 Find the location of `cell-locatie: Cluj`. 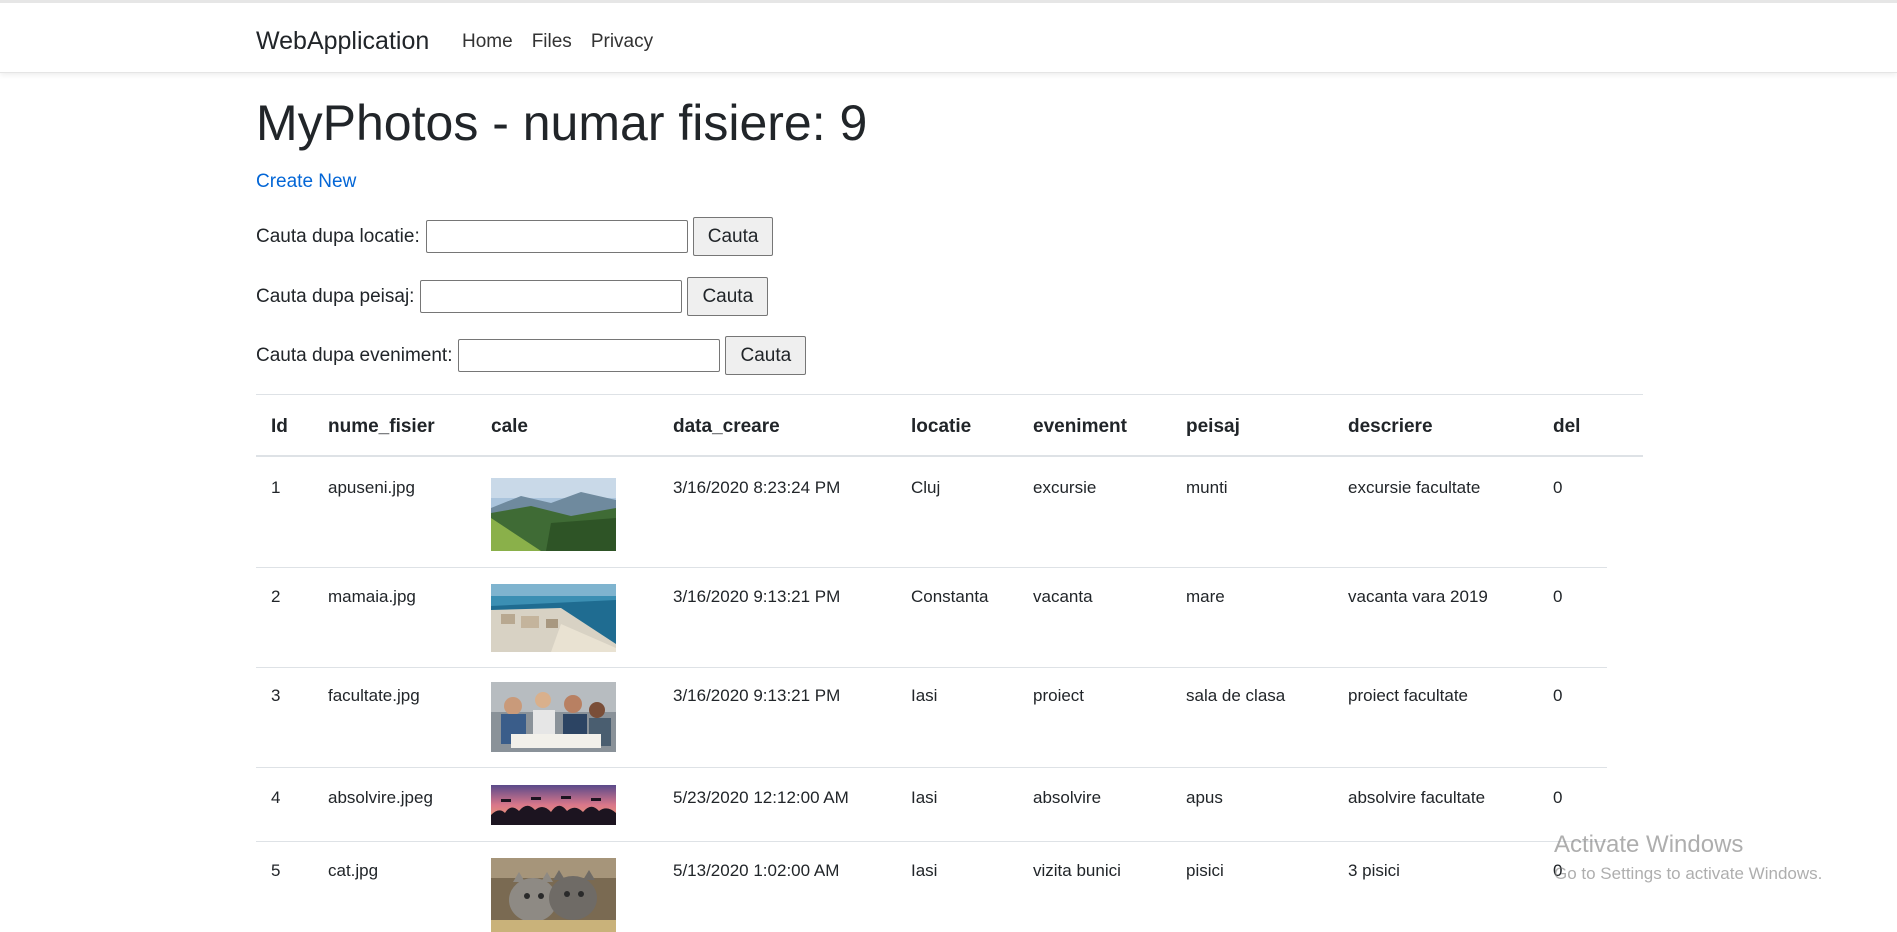

cell-locatie: Cluj is located at coordinates (926, 487).